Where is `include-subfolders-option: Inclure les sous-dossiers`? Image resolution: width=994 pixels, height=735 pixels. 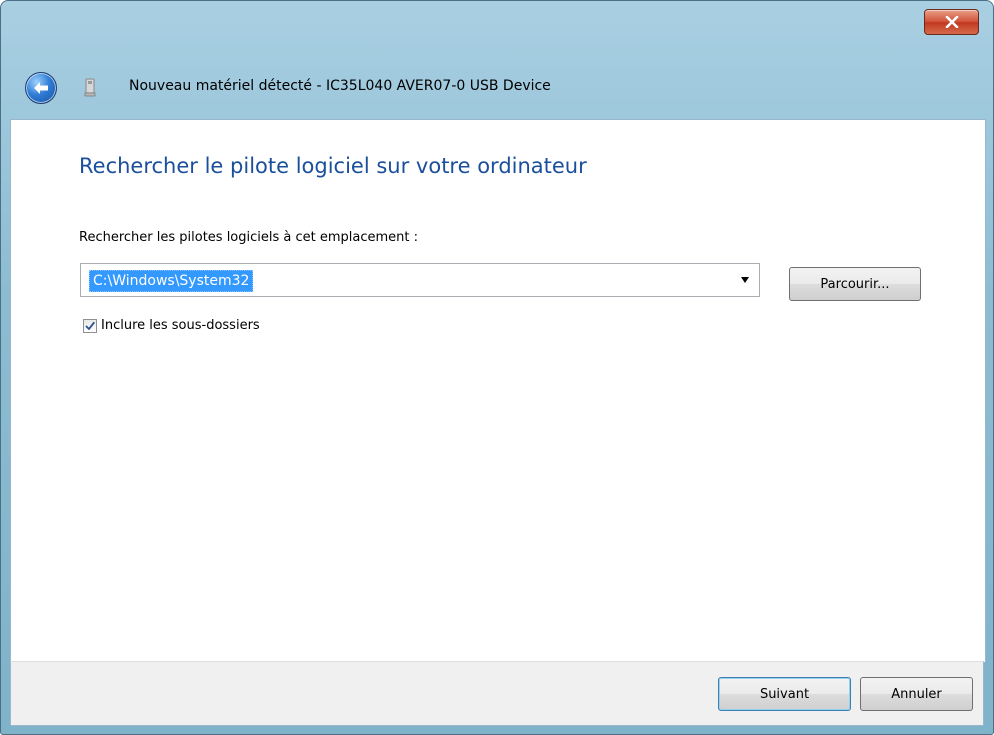 include-subfolders-option: Inclure les sous-dossiers is located at coordinates (171, 325).